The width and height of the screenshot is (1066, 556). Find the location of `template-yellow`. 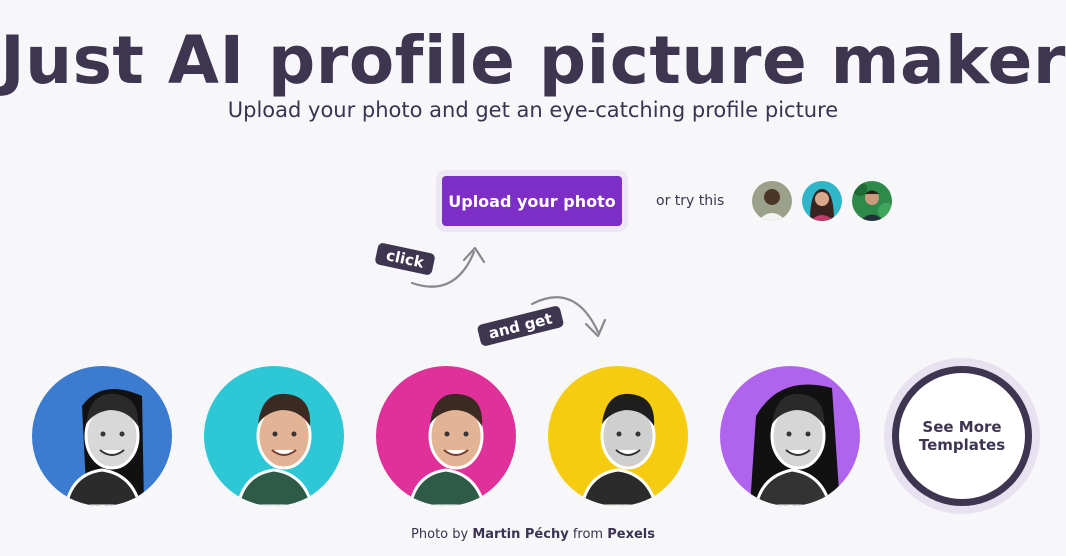

template-yellow is located at coordinates (618, 436).